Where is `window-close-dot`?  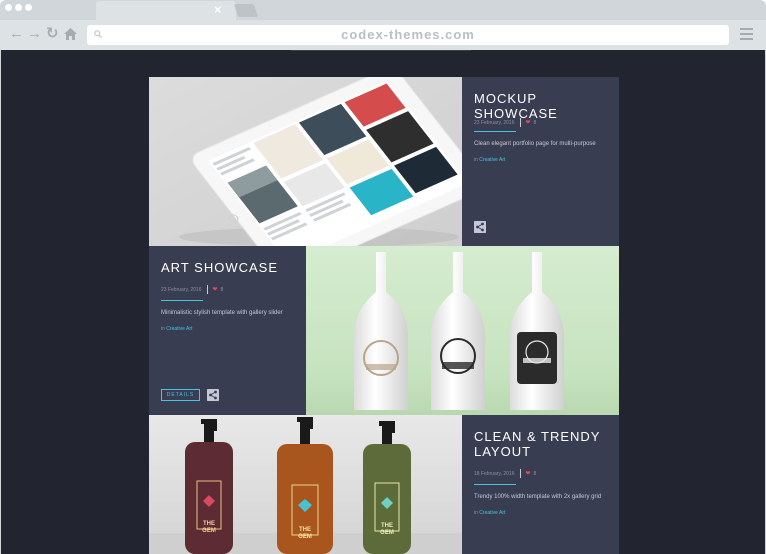
window-close-dot is located at coordinates (8, 7).